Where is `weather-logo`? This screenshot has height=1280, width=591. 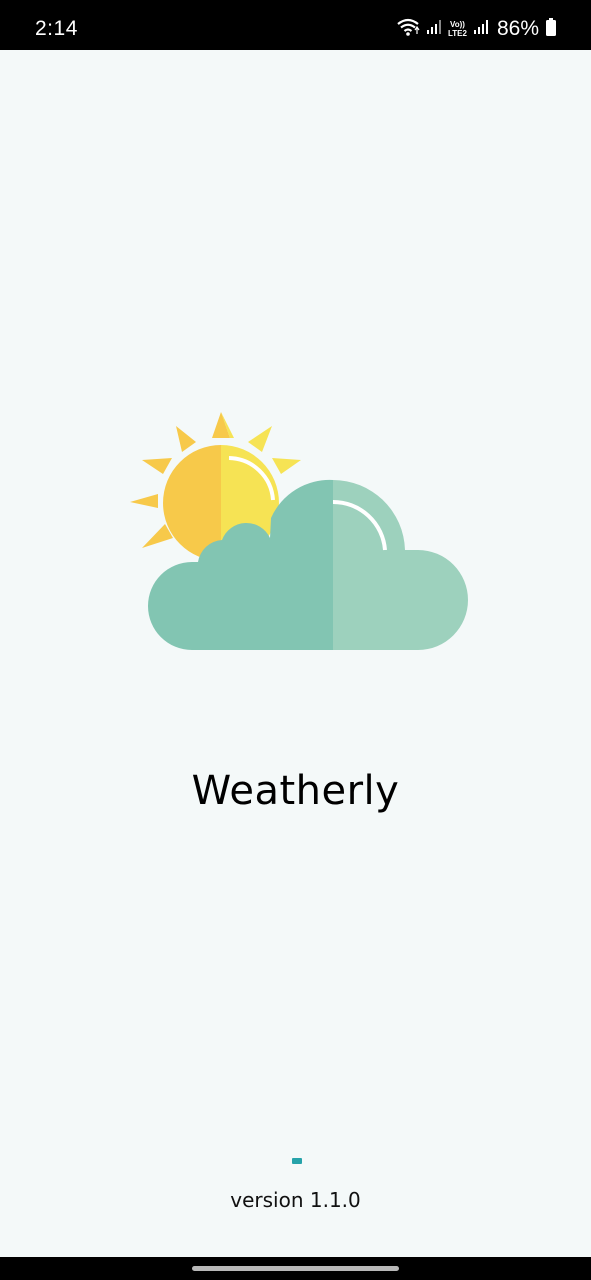 weather-logo is located at coordinates (298, 532).